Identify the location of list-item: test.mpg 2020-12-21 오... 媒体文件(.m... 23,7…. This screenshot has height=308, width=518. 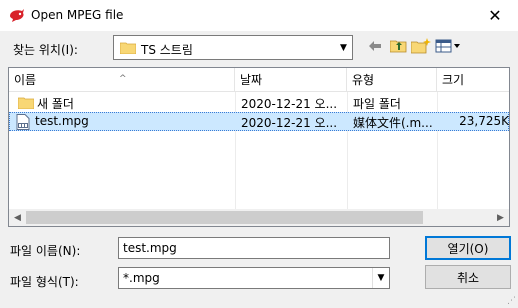
(259, 121).